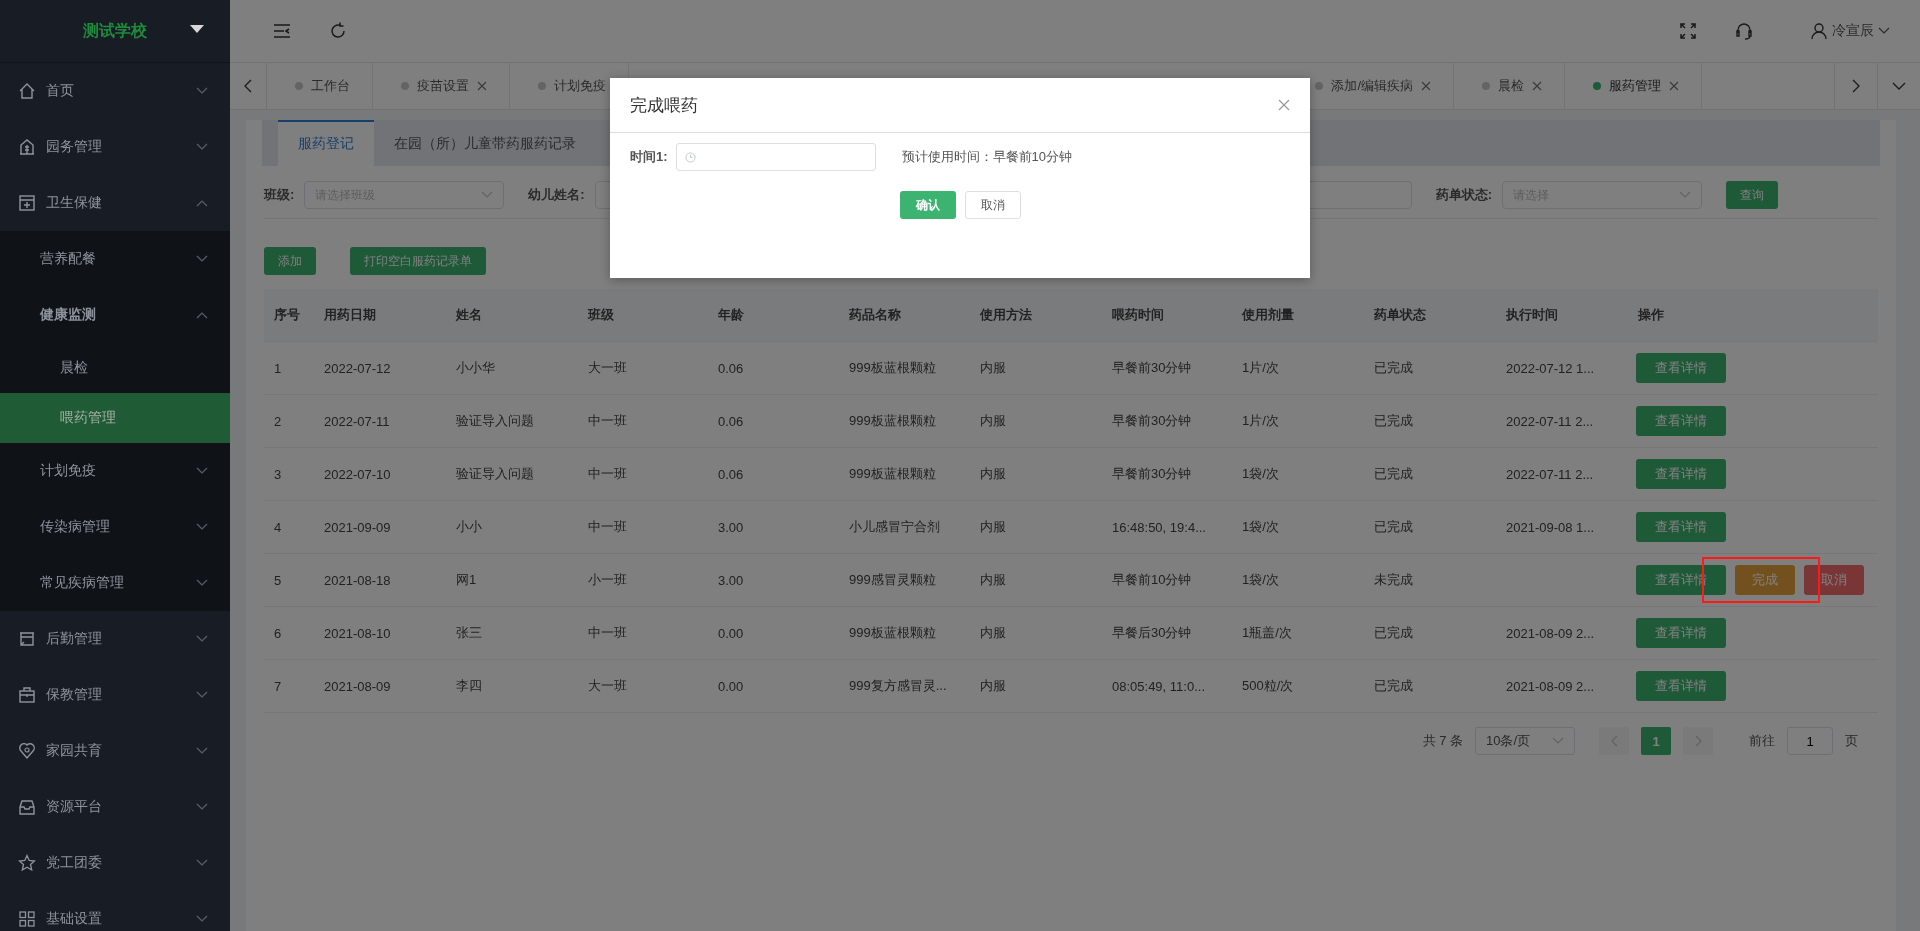 Image resolution: width=1920 pixels, height=931 pixels. What do you see at coordinates (357, 633) in the screenshot?
I see `table-cell: 2021-08-10` at bounding box center [357, 633].